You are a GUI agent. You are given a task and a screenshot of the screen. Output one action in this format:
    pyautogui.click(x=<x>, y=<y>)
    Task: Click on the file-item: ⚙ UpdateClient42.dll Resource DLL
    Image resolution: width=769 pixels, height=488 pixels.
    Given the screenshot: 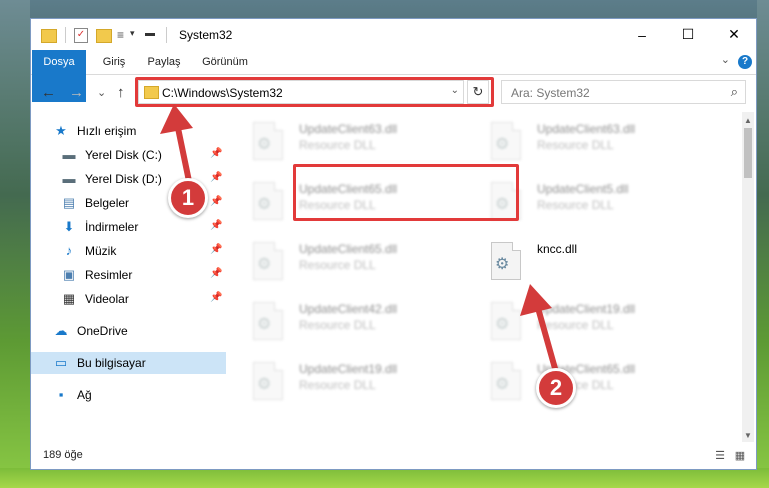 What is the action you would take?
    pyautogui.click(x=342, y=322)
    